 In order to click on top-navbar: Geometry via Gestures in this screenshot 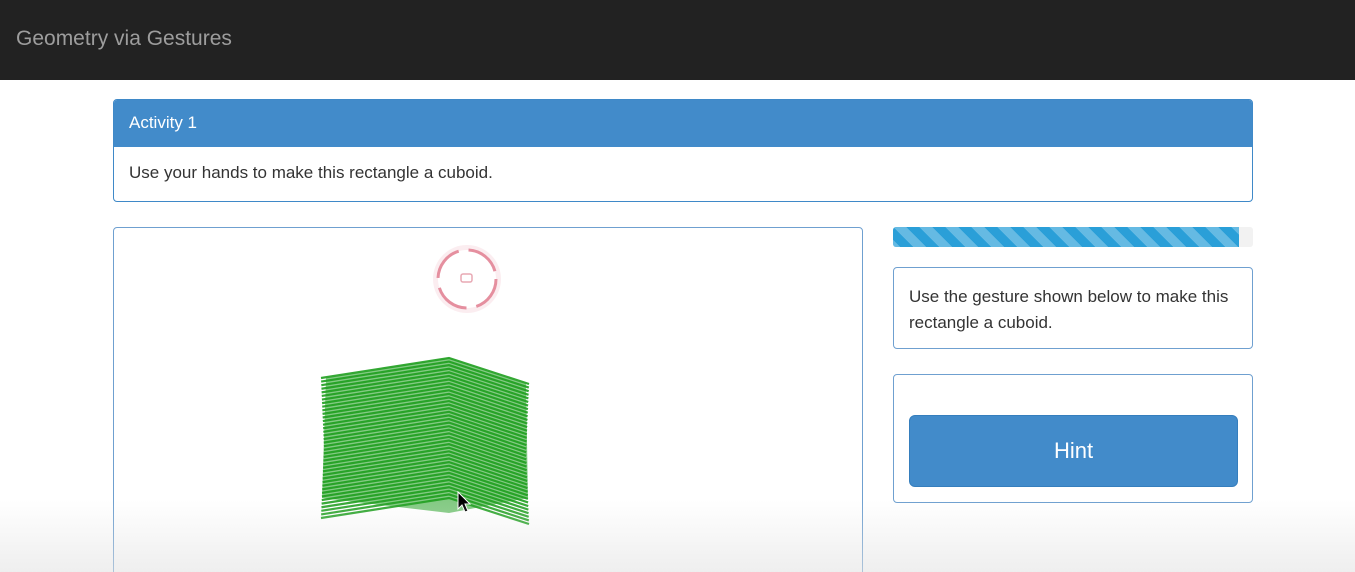, I will do `click(677, 40)`.